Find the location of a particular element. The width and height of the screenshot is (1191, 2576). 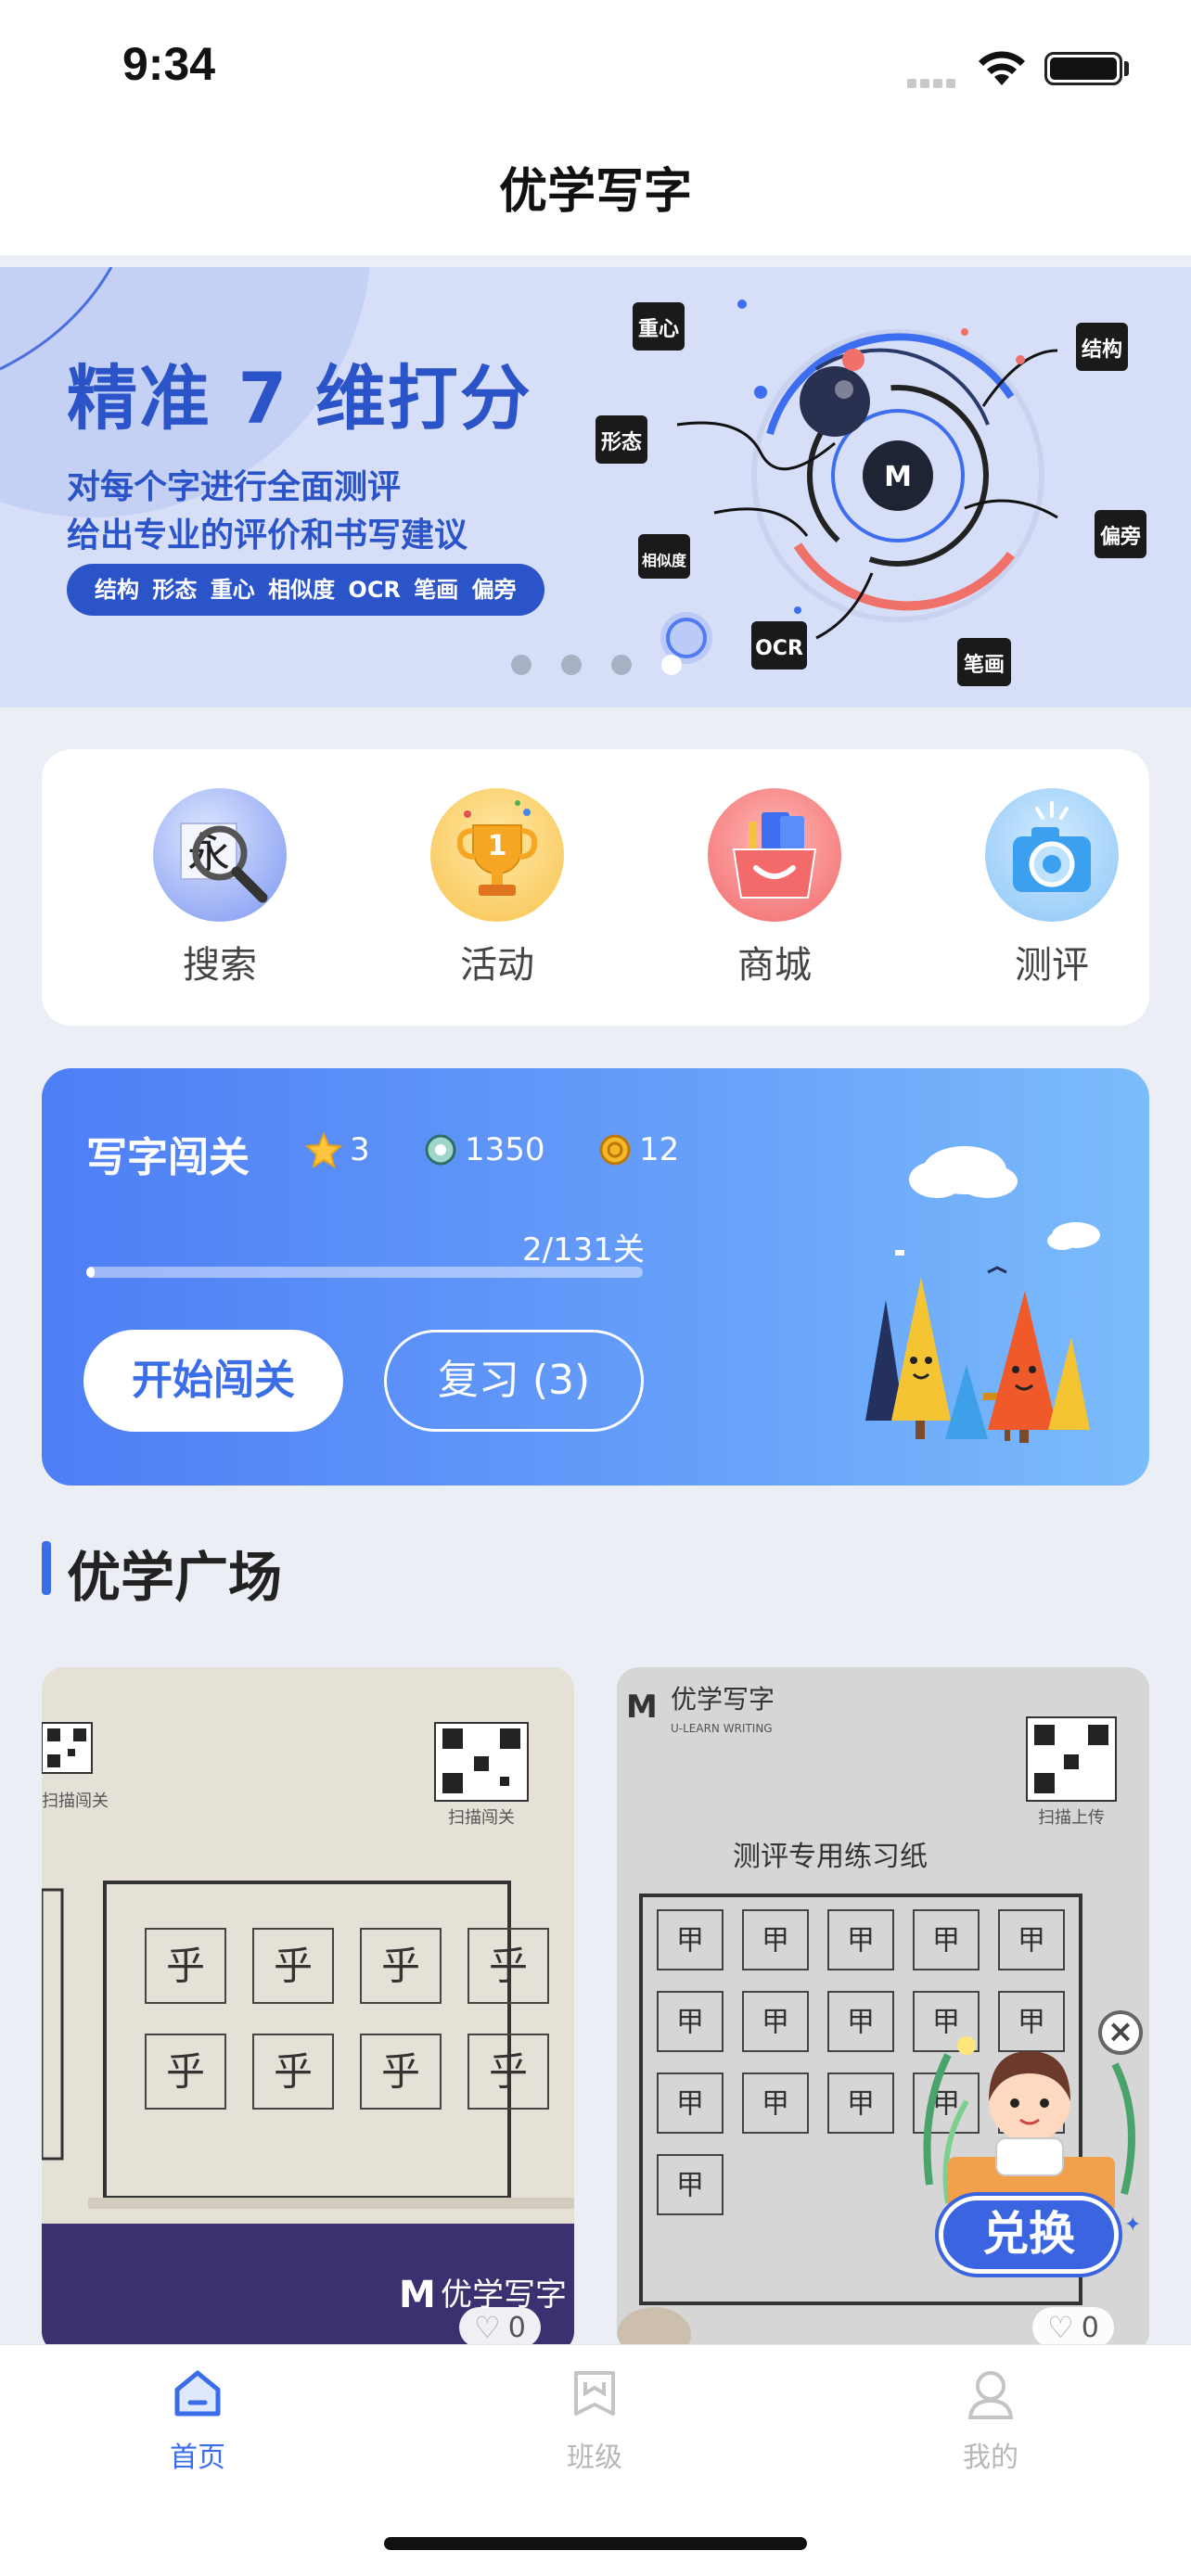

menu-item-activity: 1 活动 is located at coordinates (497, 888).